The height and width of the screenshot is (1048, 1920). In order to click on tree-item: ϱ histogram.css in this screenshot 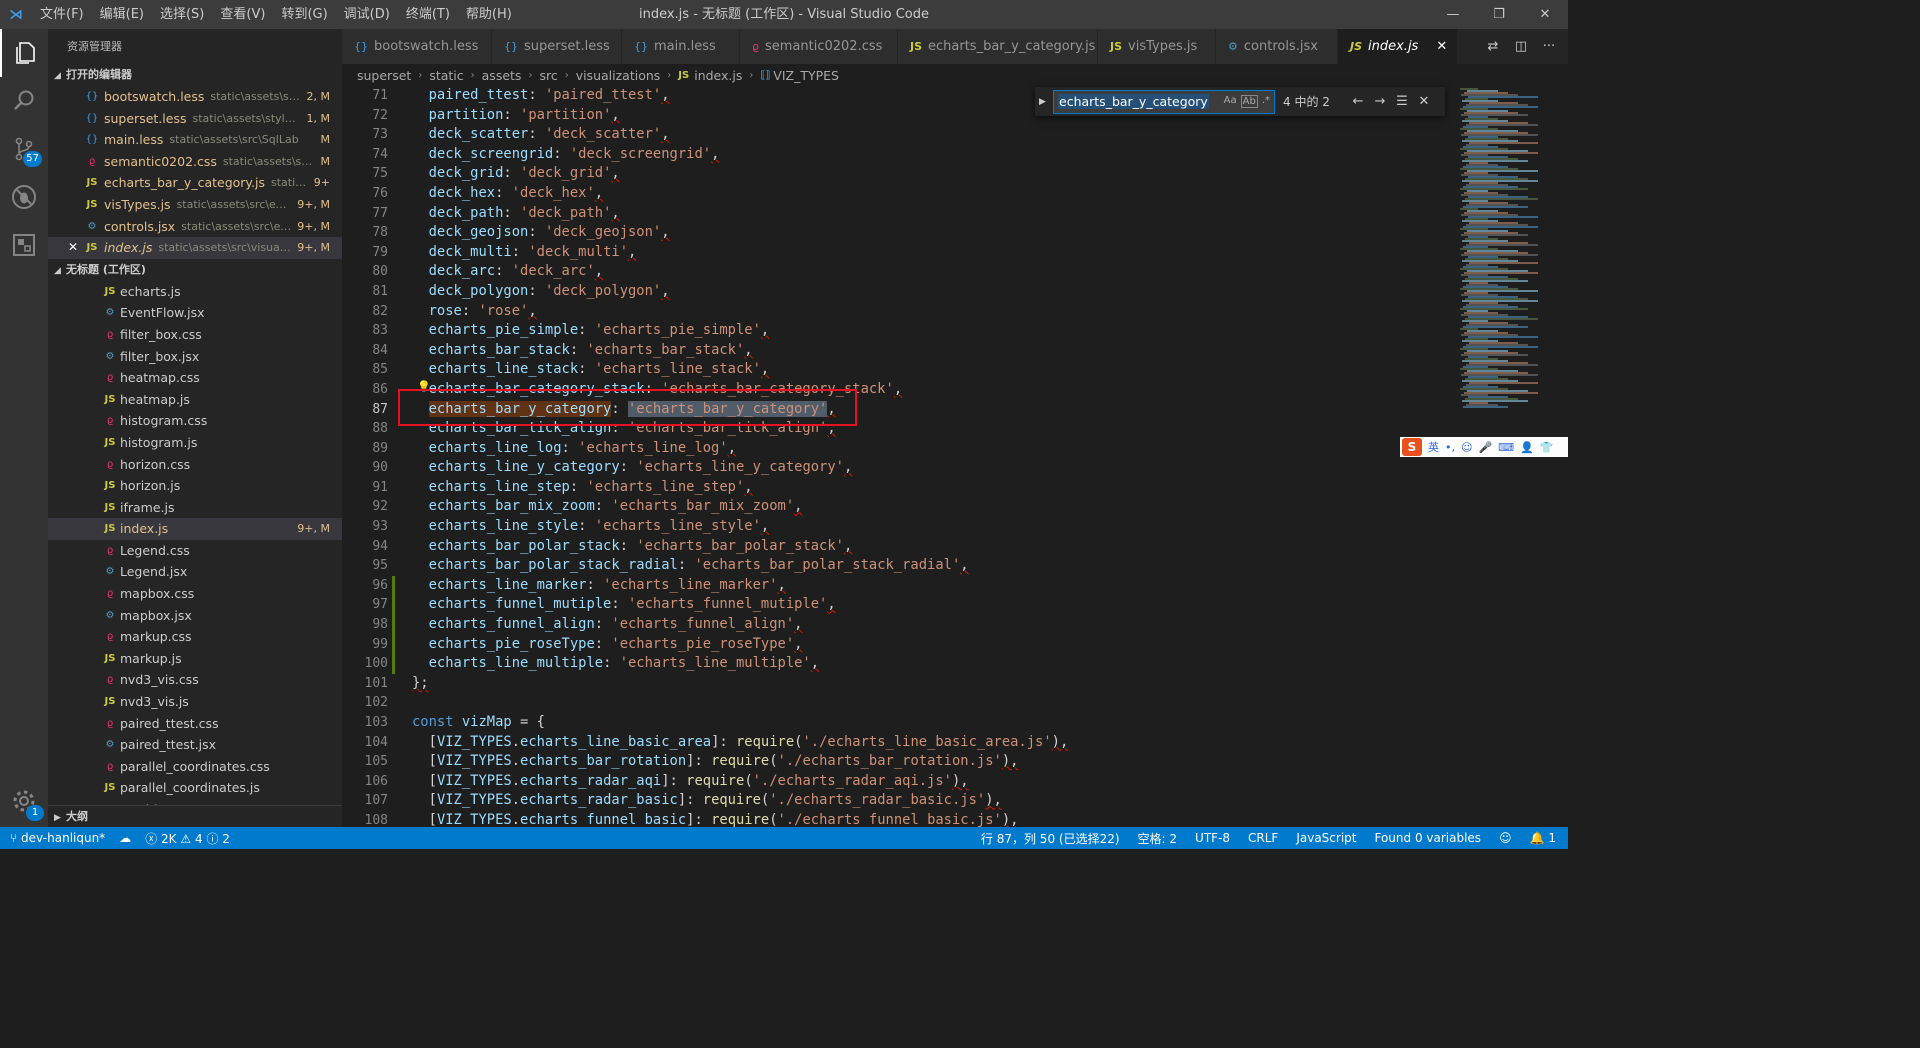, I will do `click(195, 421)`.